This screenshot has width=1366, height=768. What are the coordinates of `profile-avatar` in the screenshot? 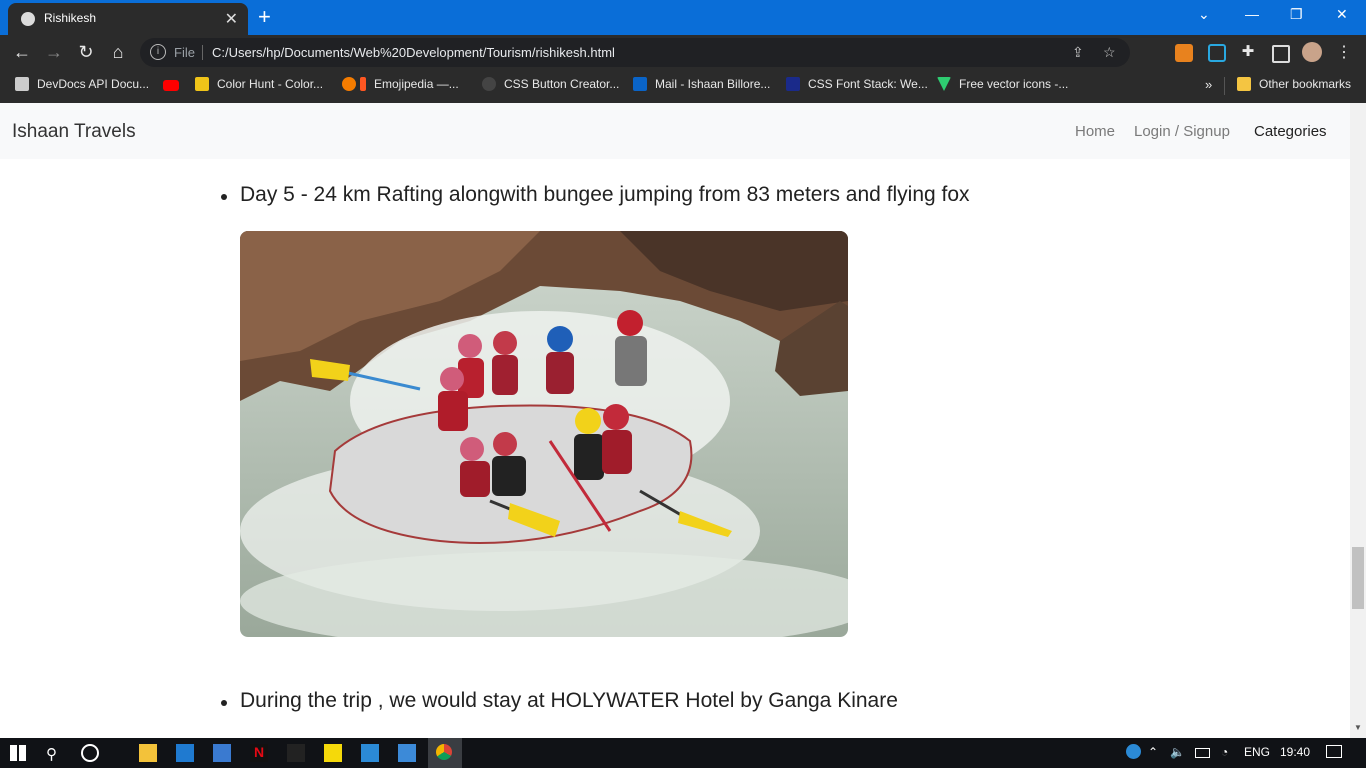 It's located at (1312, 52).